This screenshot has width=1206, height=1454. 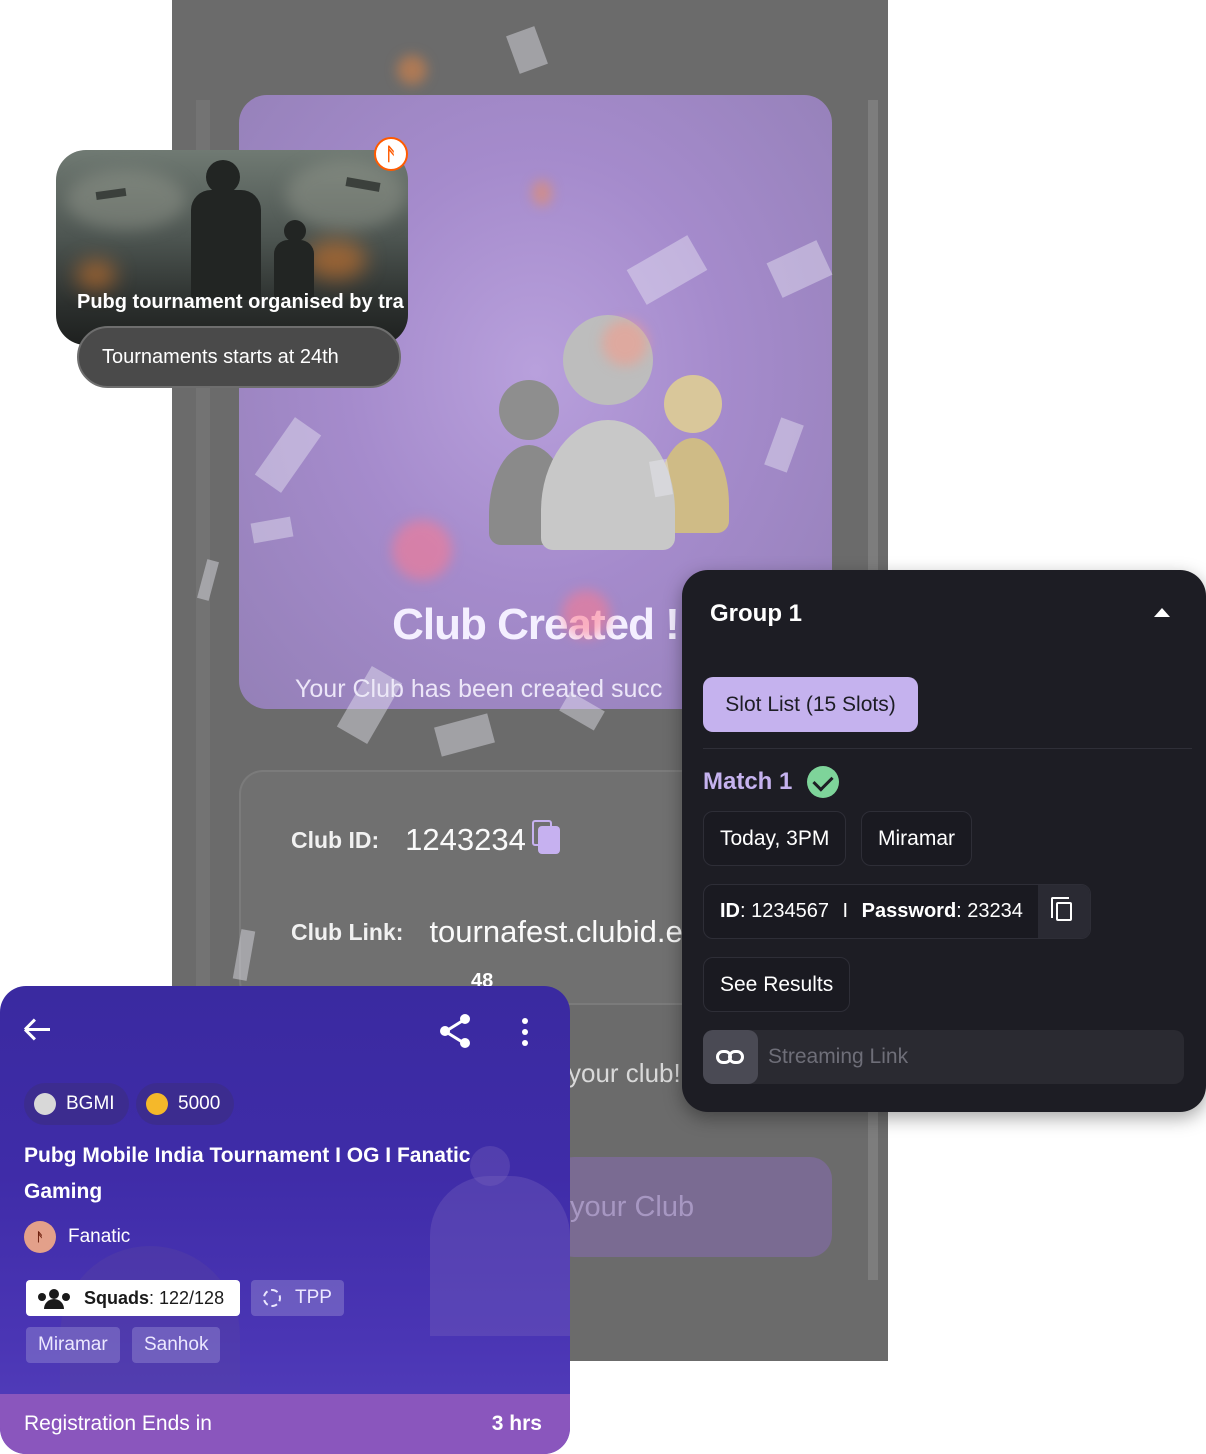 What do you see at coordinates (45, 1104) in the screenshot?
I see `bgmi-logo-icon` at bounding box center [45, 1104].